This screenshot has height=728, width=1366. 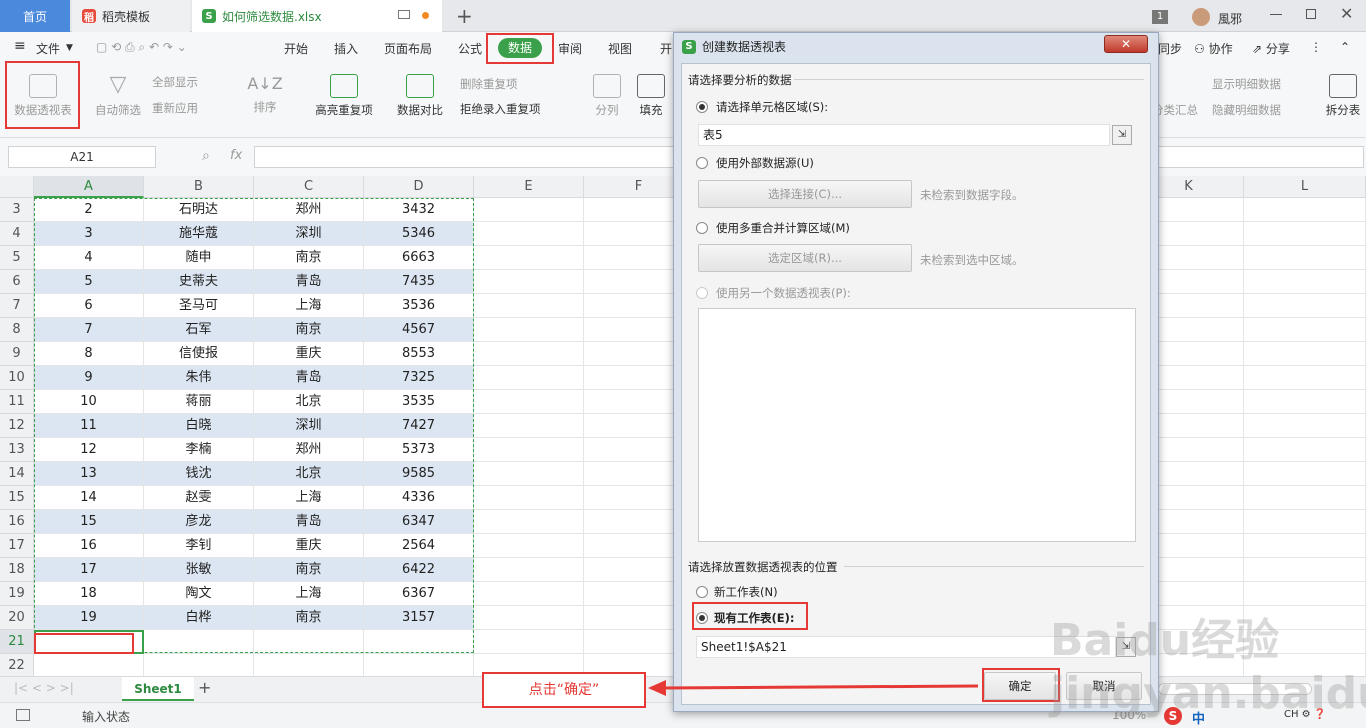 What do you see at coordinates (1345, 47) in the screenshot?
I see `collapse-ribbon-icon: ⌃` at bounding box center [1345, 47].